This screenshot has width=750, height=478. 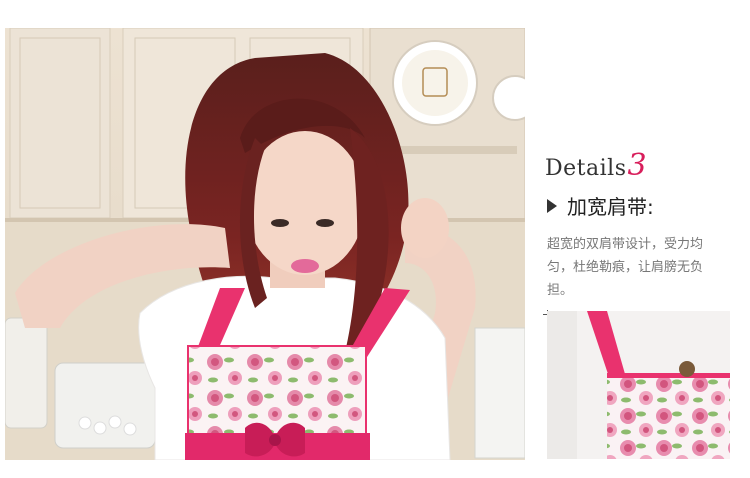 What do you see at coordinates (638, 385) in the screenshot?
I see `detail-photo` at bounding box center [638, 385].